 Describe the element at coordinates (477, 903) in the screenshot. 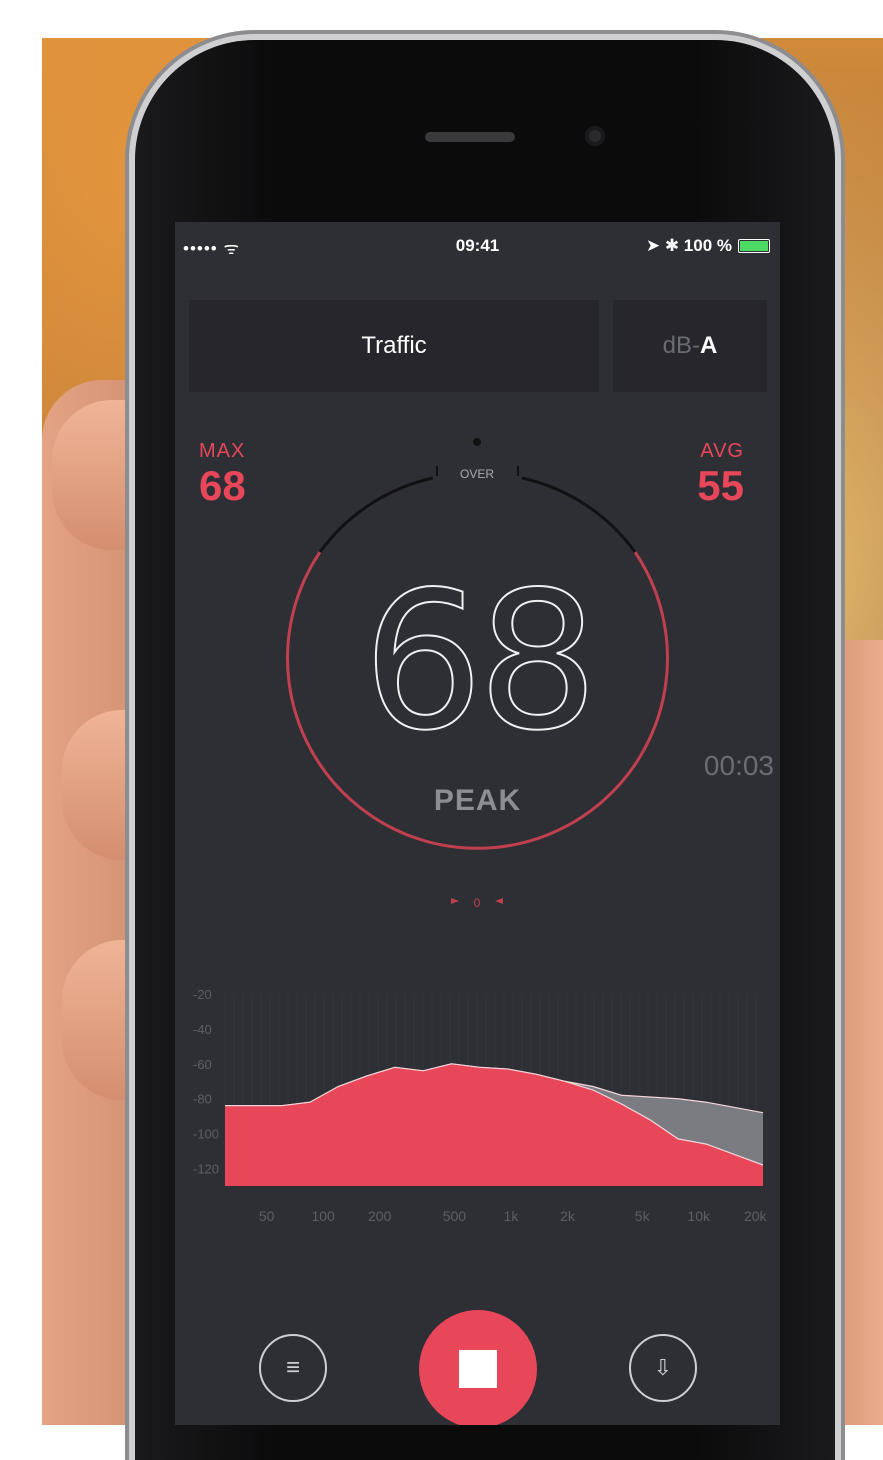

I see `gauge-bottom-marker: 0` at that location.